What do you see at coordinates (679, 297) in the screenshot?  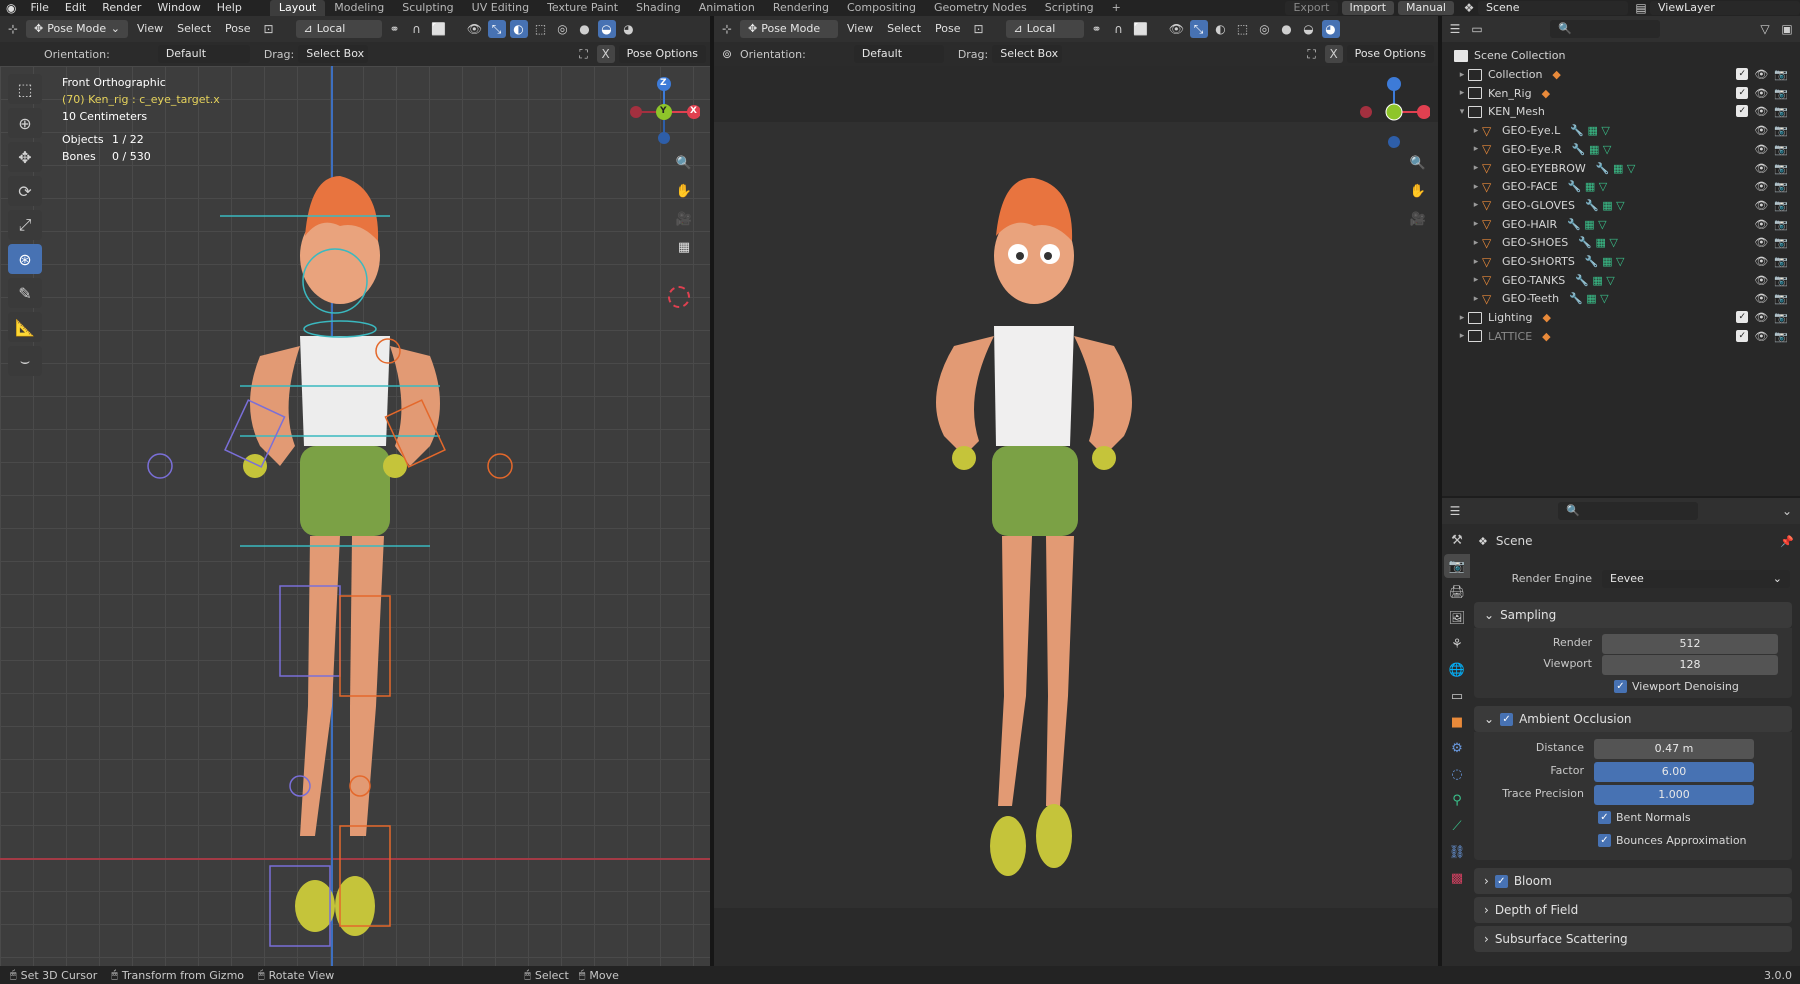 I see `3d-cursor` at bounding box center [679, 297].